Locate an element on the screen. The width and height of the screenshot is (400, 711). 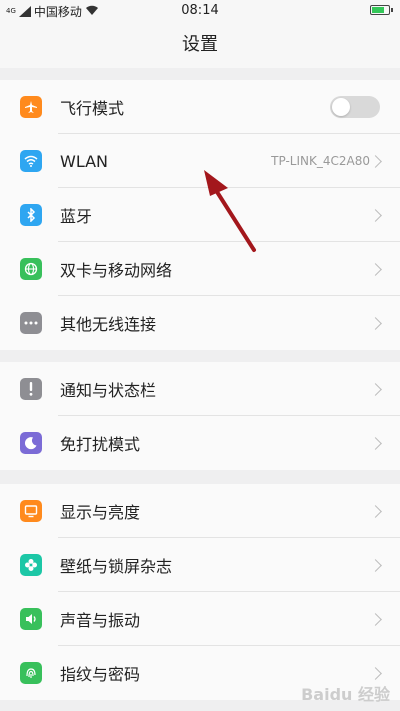
setting-label: 指纹与密码 is located at coordinates (100, 674).